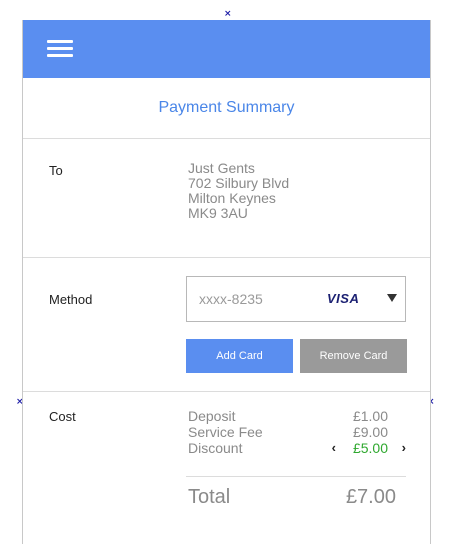 The width and height of the screenshot is (453, 544). I want to click on address-line: 702 Silbury Blvd, so click(239, 183).